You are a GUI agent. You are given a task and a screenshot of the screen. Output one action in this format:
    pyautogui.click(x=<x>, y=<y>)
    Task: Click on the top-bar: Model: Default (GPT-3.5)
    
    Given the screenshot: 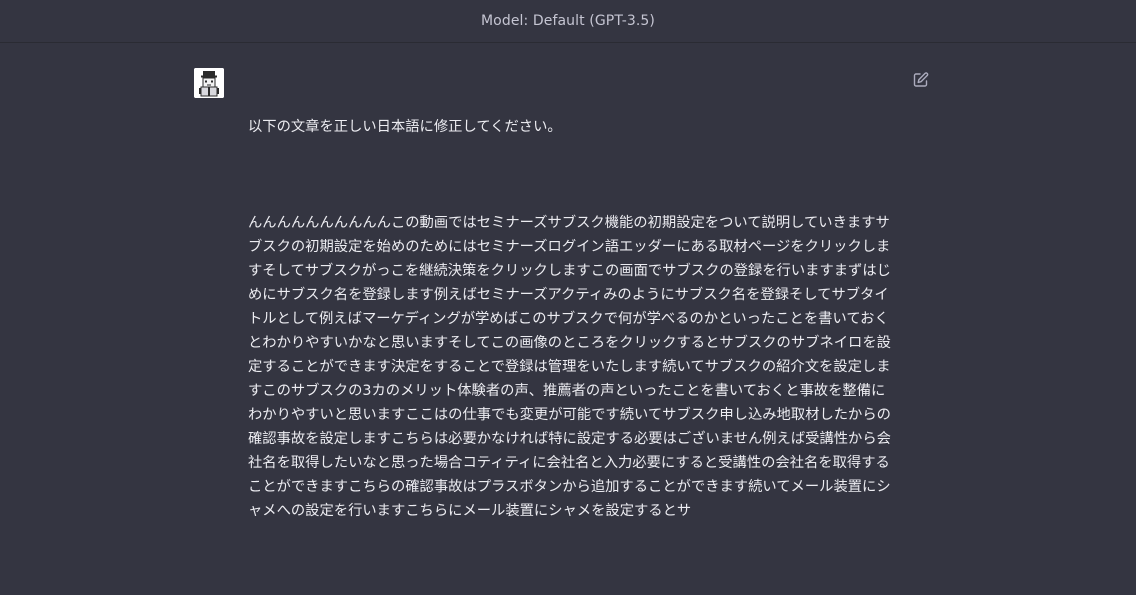 What is the action you would take?
    pyautogui.click(x=568, y=21)
    